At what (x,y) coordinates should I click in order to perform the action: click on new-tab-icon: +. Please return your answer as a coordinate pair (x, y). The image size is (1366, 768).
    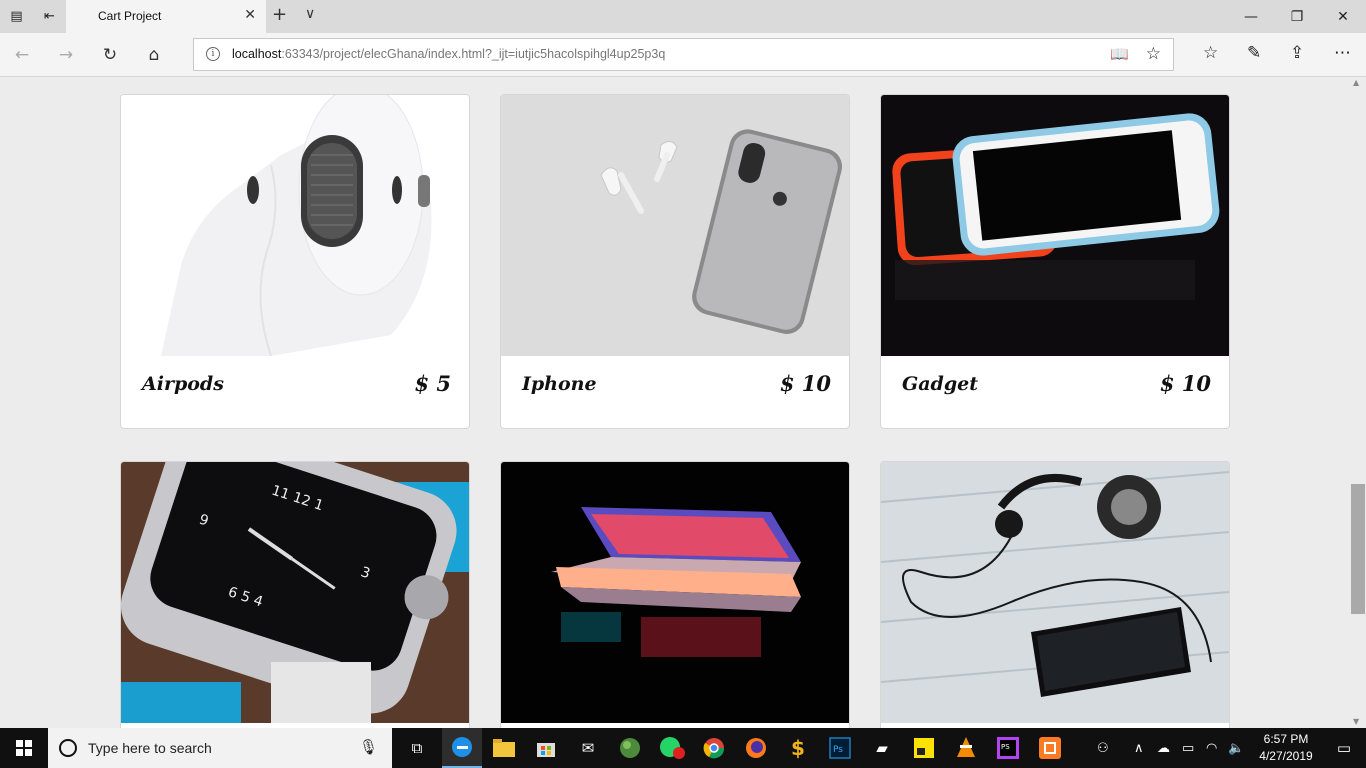
    Looking at the image, I should click on (279, 14).